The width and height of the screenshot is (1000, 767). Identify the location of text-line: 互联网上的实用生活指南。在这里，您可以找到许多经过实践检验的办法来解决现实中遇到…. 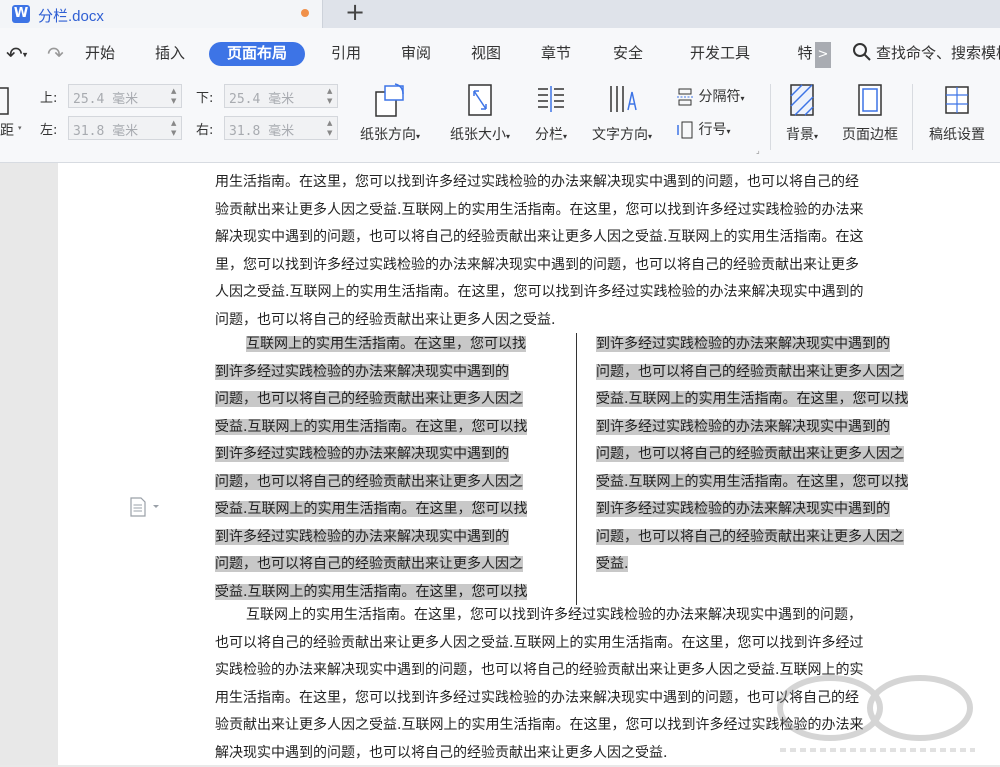
(539, 616).